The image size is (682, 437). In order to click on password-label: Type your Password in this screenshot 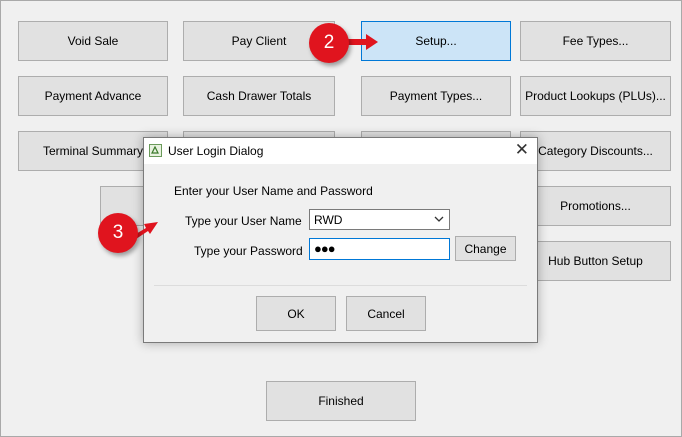, I will do `click(248, 251)`.